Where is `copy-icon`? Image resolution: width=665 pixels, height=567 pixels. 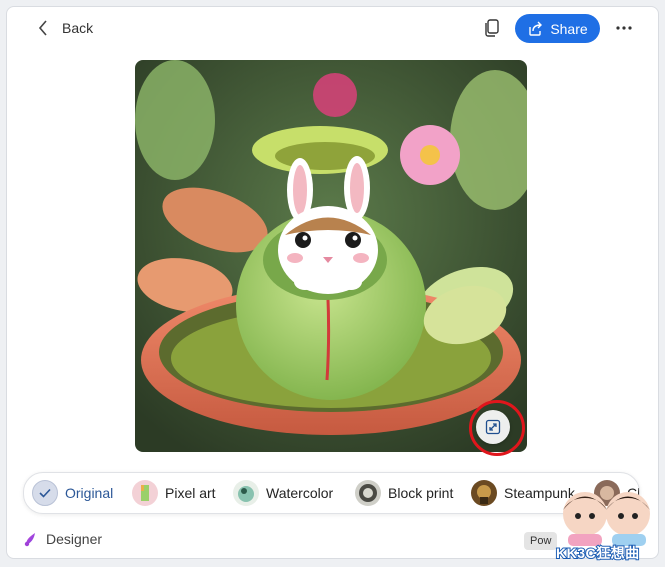
copy-icon is located at coordinates (492, 28).